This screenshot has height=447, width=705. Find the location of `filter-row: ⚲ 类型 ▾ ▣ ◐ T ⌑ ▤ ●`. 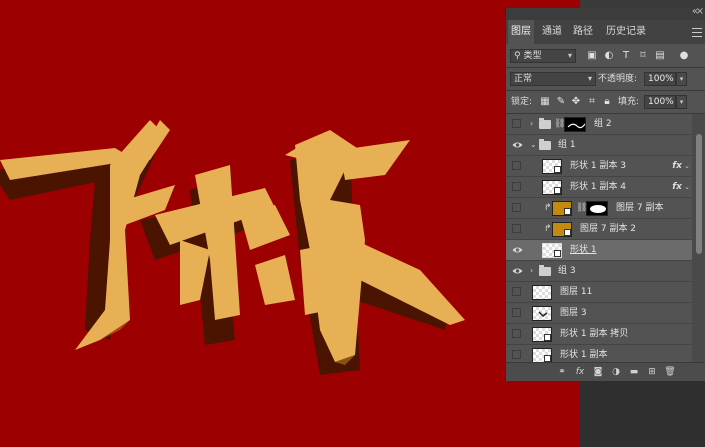

filter-row: ⚲ 类型 ▾ ▣ ◐ T ⌑ ▤ ● is located at coordinates (605, 56).